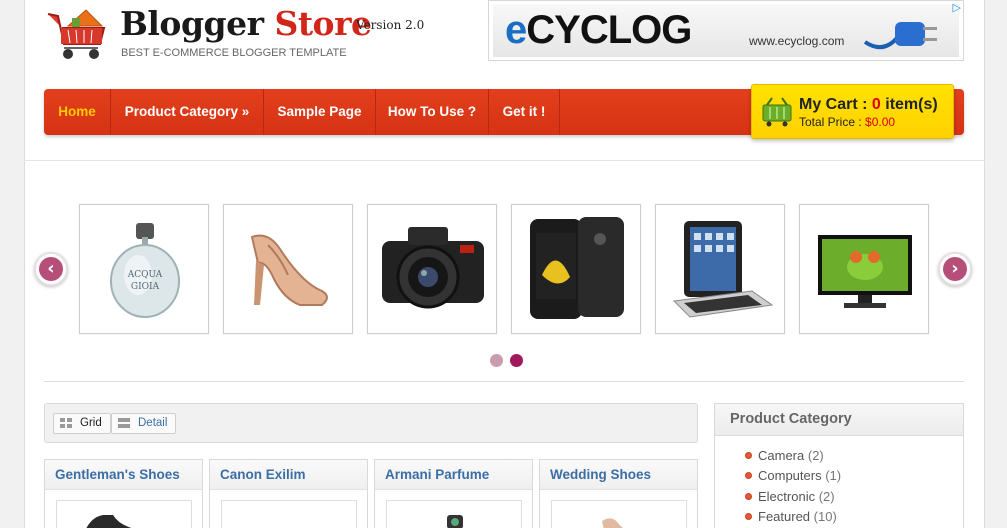  What do you see at coordinates (777, 112) in the screenshot?
I see `basket-icon` at bounding box center [777, 112].